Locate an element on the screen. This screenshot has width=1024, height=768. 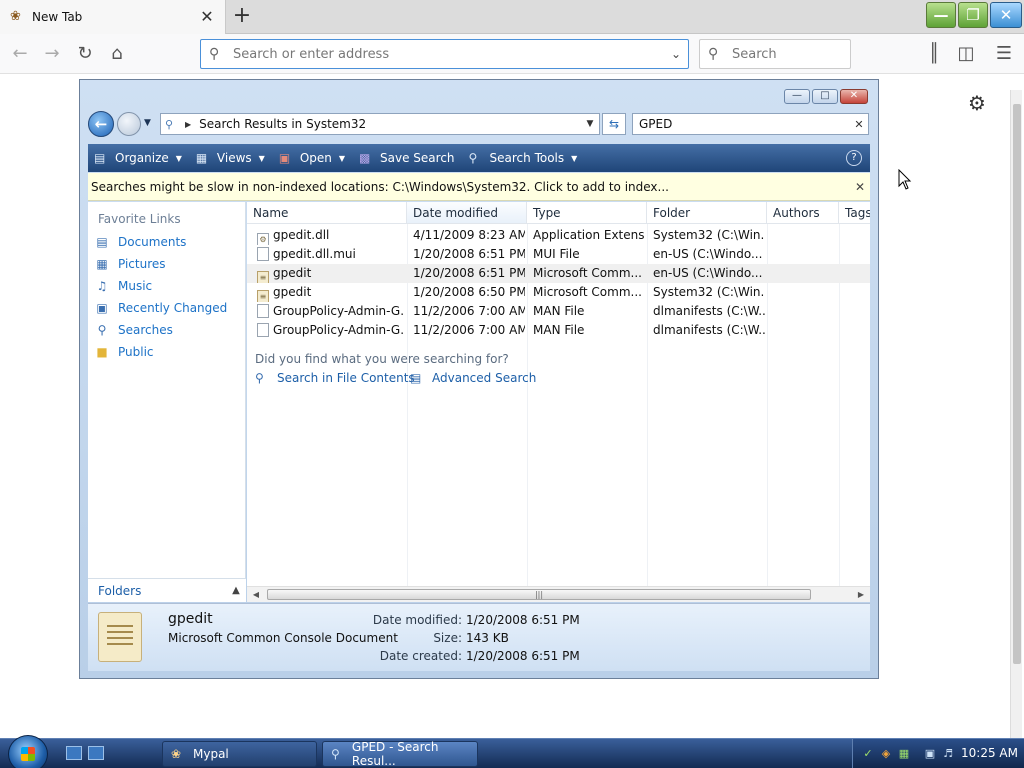
volume-icon: ♬ is located at coordinates (948, 754).